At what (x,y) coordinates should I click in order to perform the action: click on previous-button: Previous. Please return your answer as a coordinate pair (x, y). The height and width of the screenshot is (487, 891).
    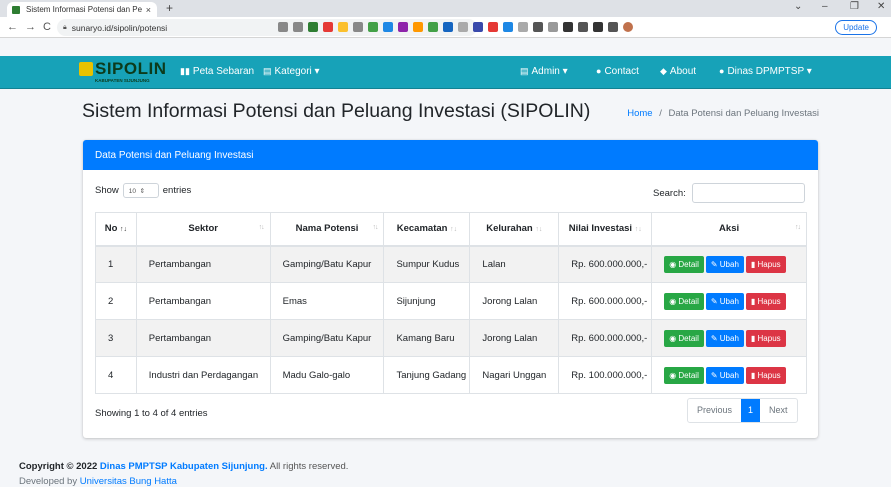
    Looking at the image, I should click on (714, 410).